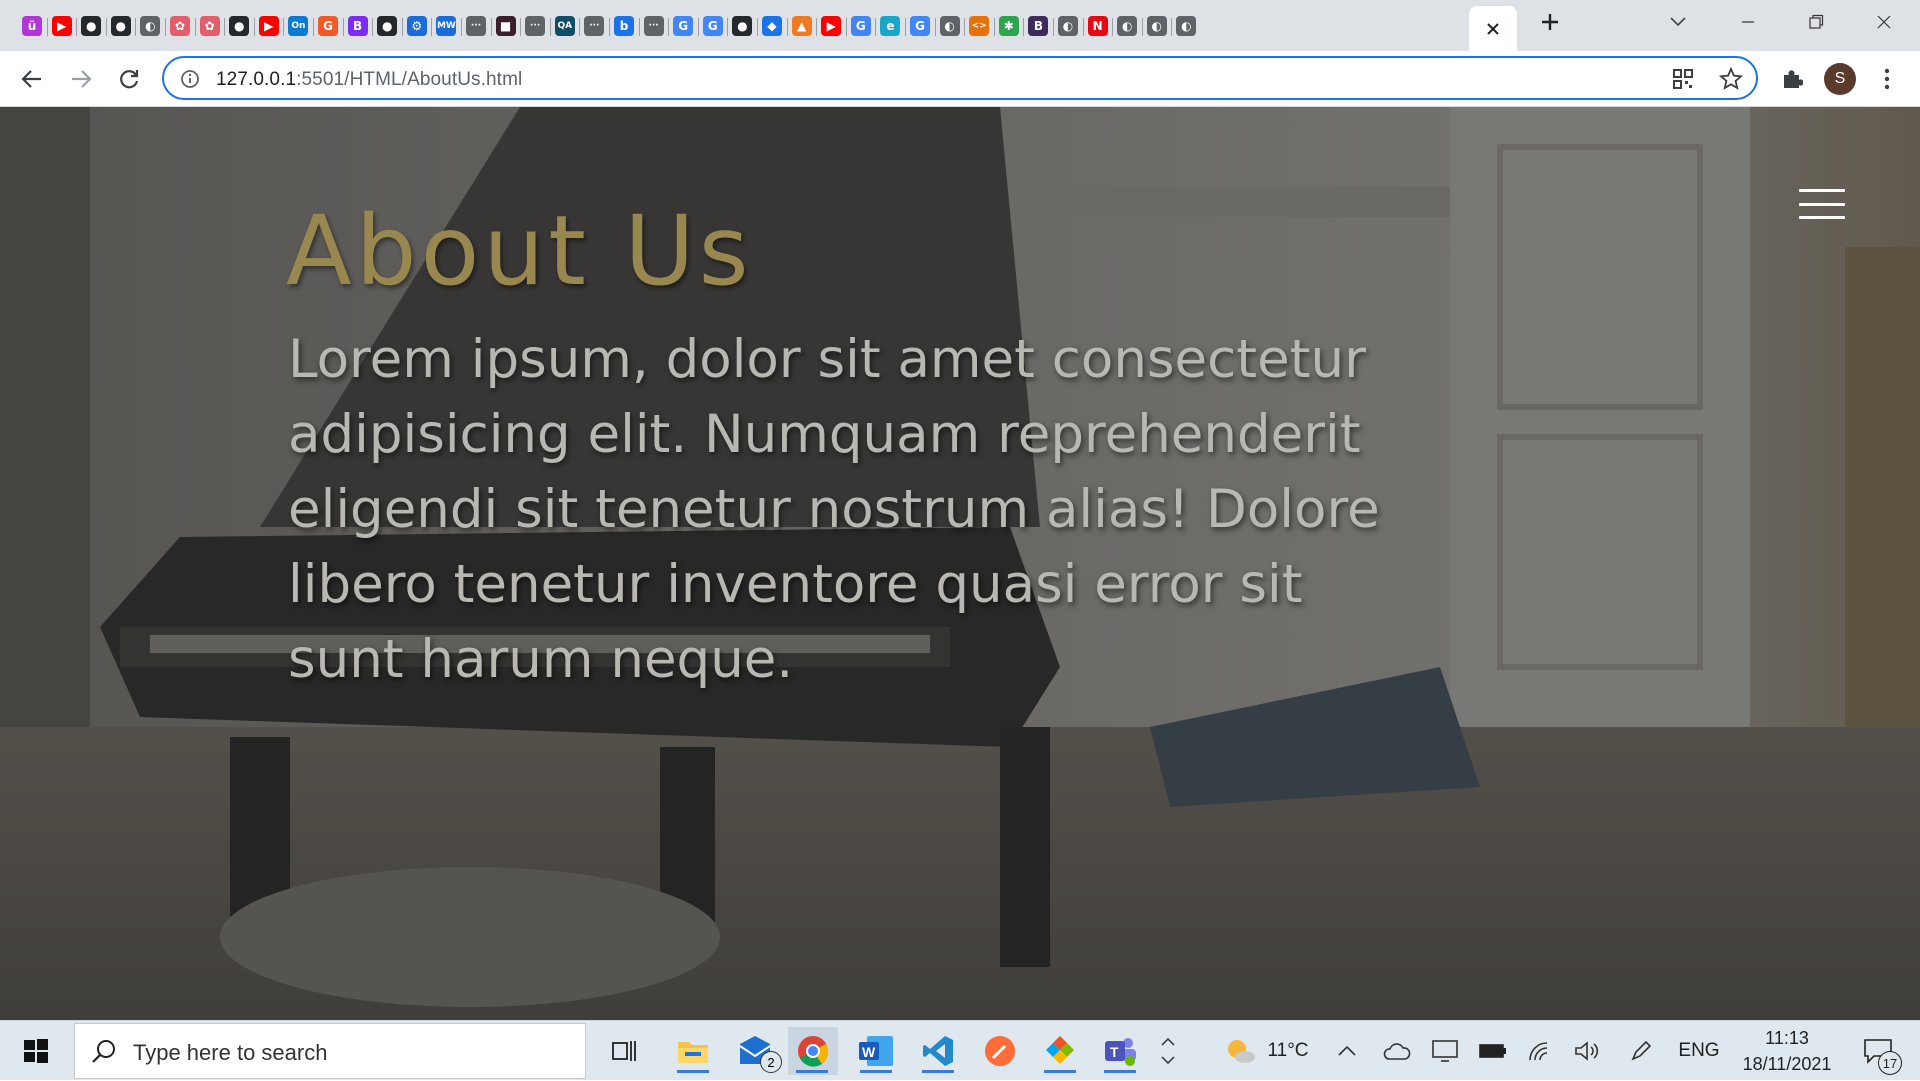 This screenshot has height=1081, width=1920. What do you see at coordinates (129, 79) in the screenshot?
I see `reload-button` at bounding box center [129, 79].